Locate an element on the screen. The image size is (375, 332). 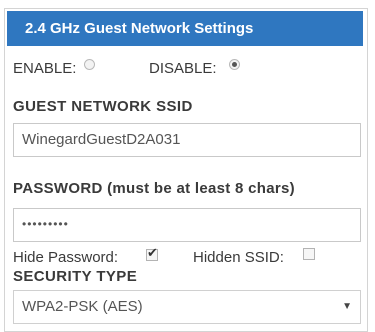
hidden-ssid-checkbox is located at coordinates (309, 254).